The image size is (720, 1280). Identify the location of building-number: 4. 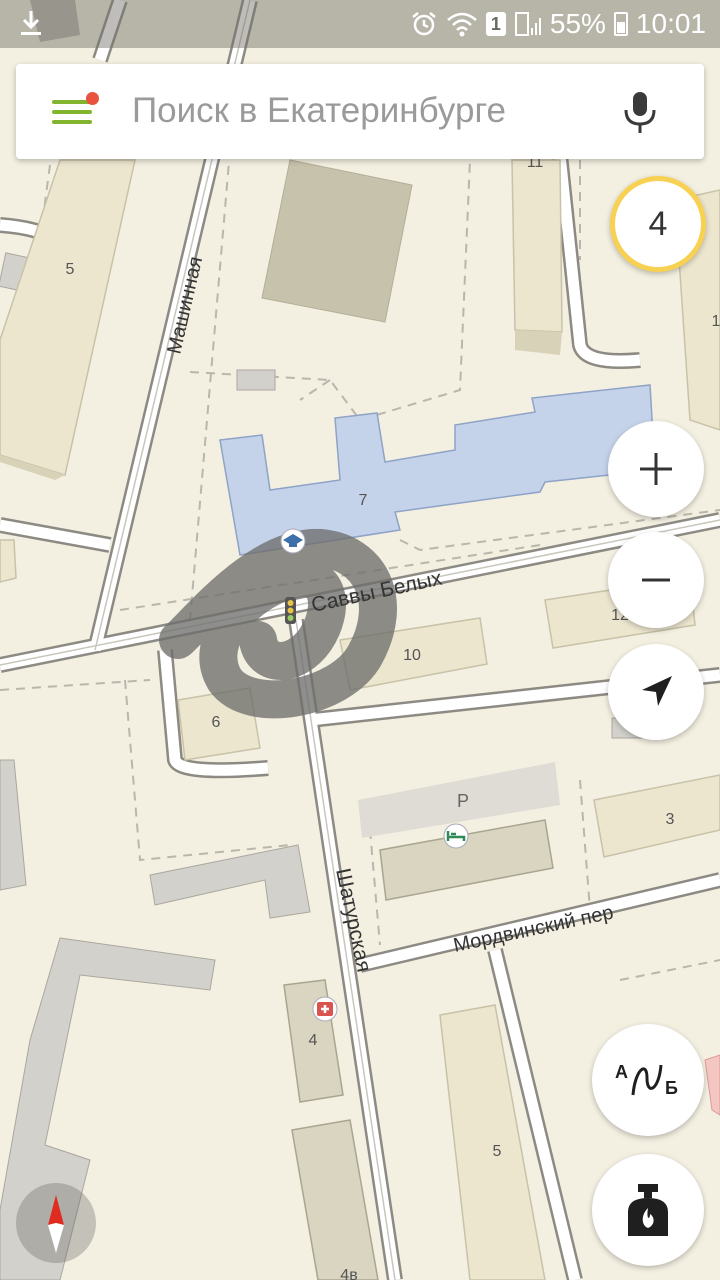
(313, 1040).